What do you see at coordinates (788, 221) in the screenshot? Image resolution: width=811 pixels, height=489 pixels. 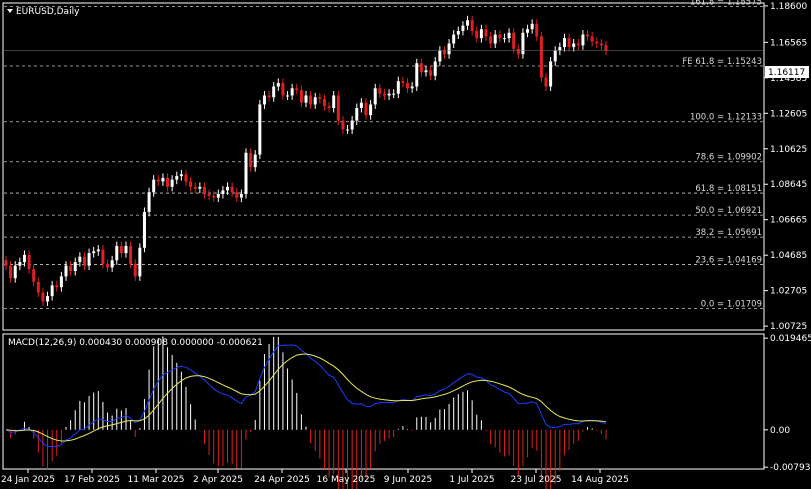 I see `y-tick-label: 1.06665` at bounding box center [788, 221].